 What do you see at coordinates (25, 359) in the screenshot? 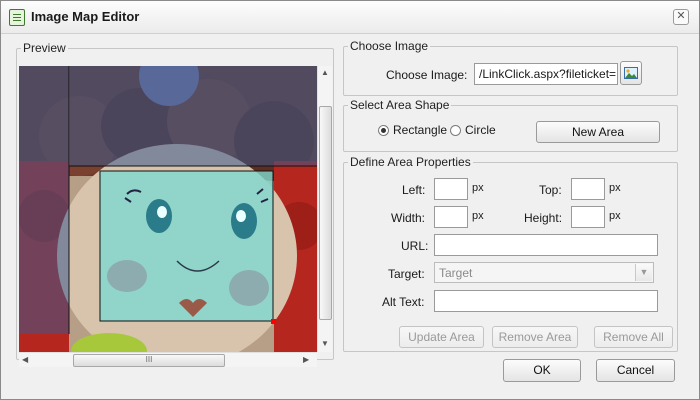
I see `scroll-left-icon: ◀` at bounding box center [25, 359].